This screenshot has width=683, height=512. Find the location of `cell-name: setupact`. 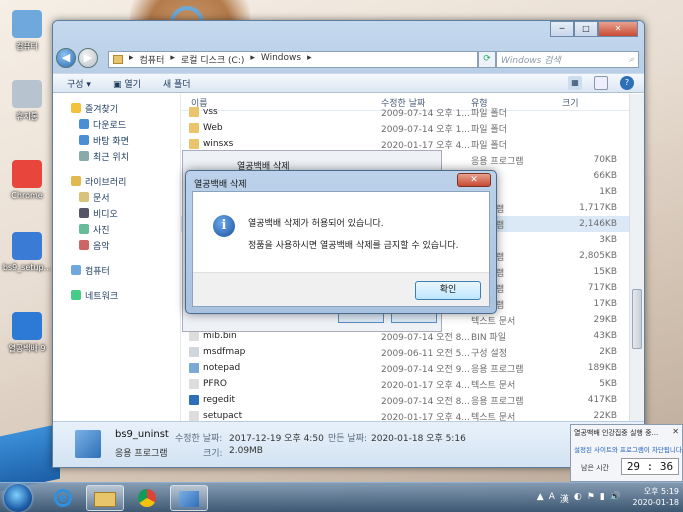

cell-name: setupact is located at coordinates (223, 416).